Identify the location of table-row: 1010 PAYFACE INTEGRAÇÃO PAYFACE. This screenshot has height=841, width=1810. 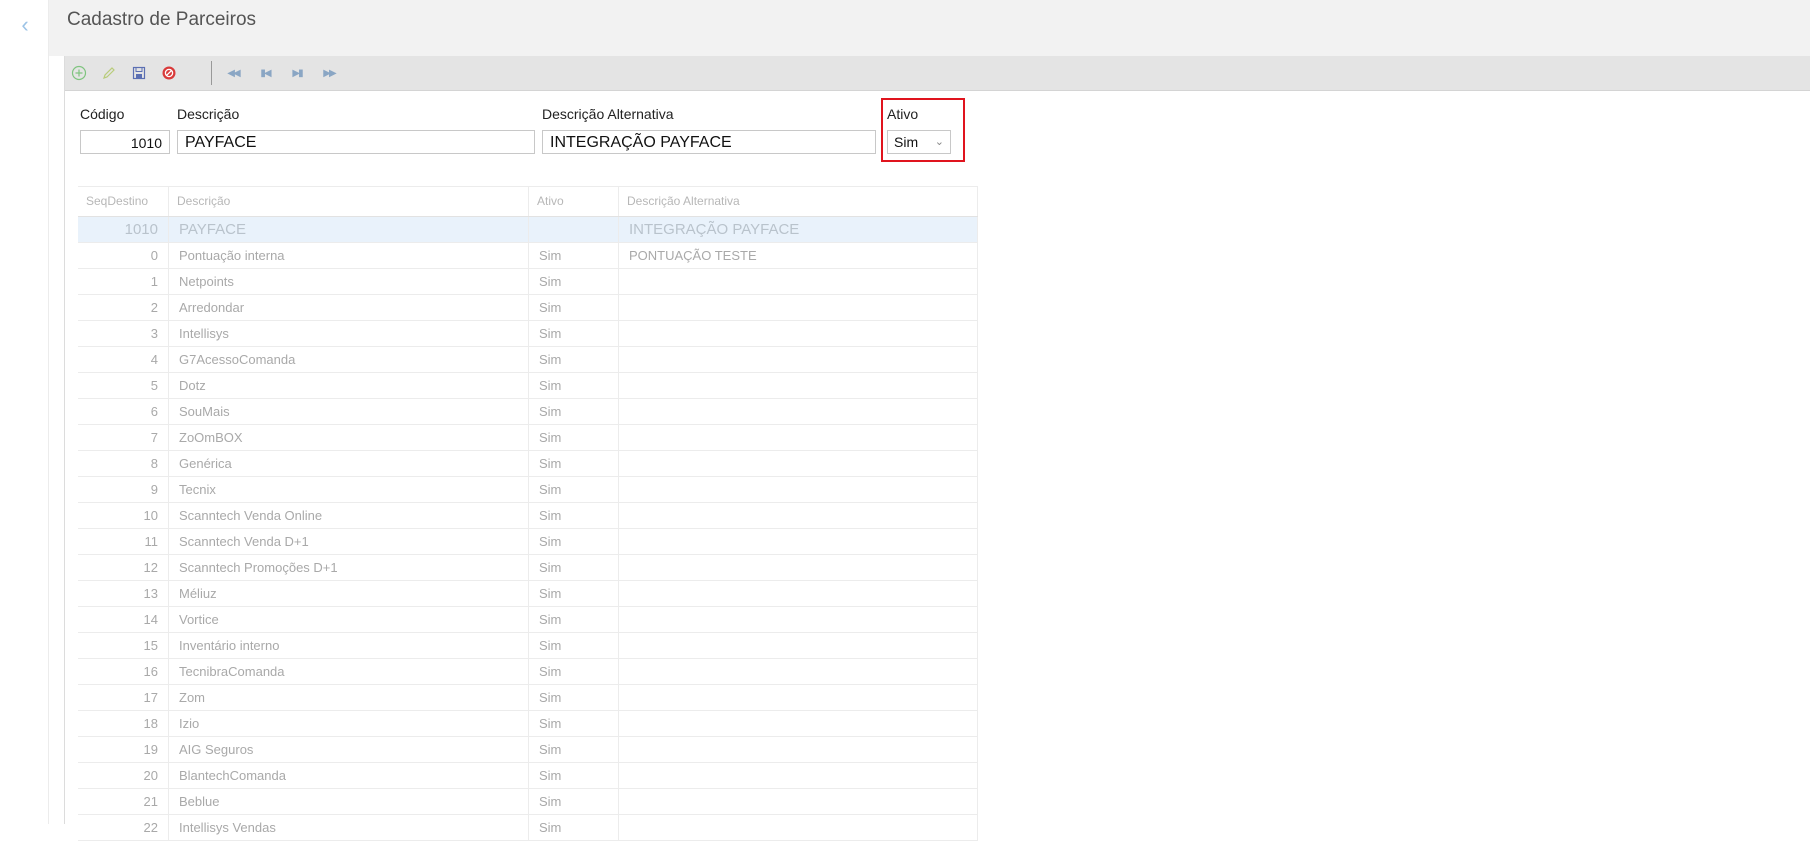
(528, 230).